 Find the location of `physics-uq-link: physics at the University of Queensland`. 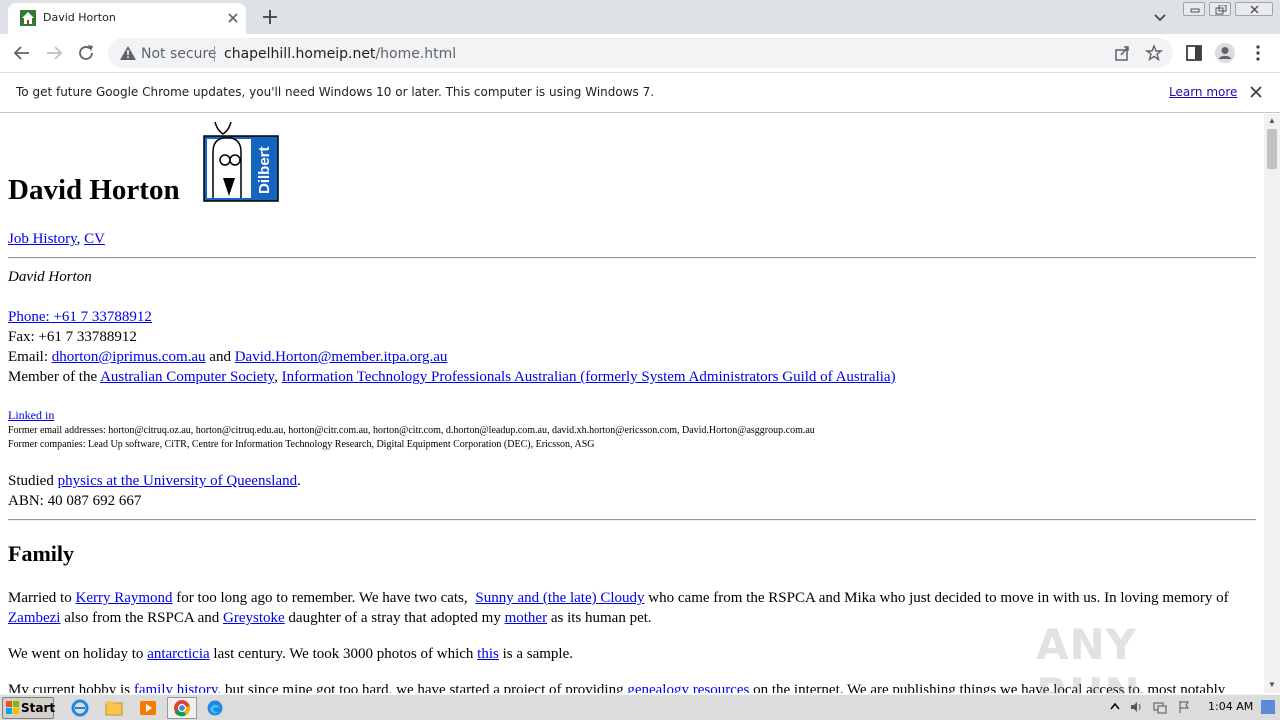

physics-uq-link: physics at the University of Queensland is located at coordinates (178, 481).